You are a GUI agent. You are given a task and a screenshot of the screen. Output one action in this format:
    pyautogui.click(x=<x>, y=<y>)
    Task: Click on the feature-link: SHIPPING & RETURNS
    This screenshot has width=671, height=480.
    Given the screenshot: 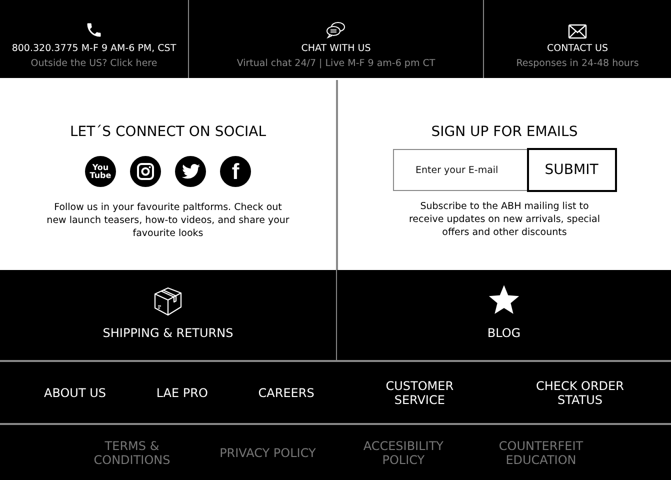 What is the action you would take?
    pyautogui.click(x=168, y=315)
    